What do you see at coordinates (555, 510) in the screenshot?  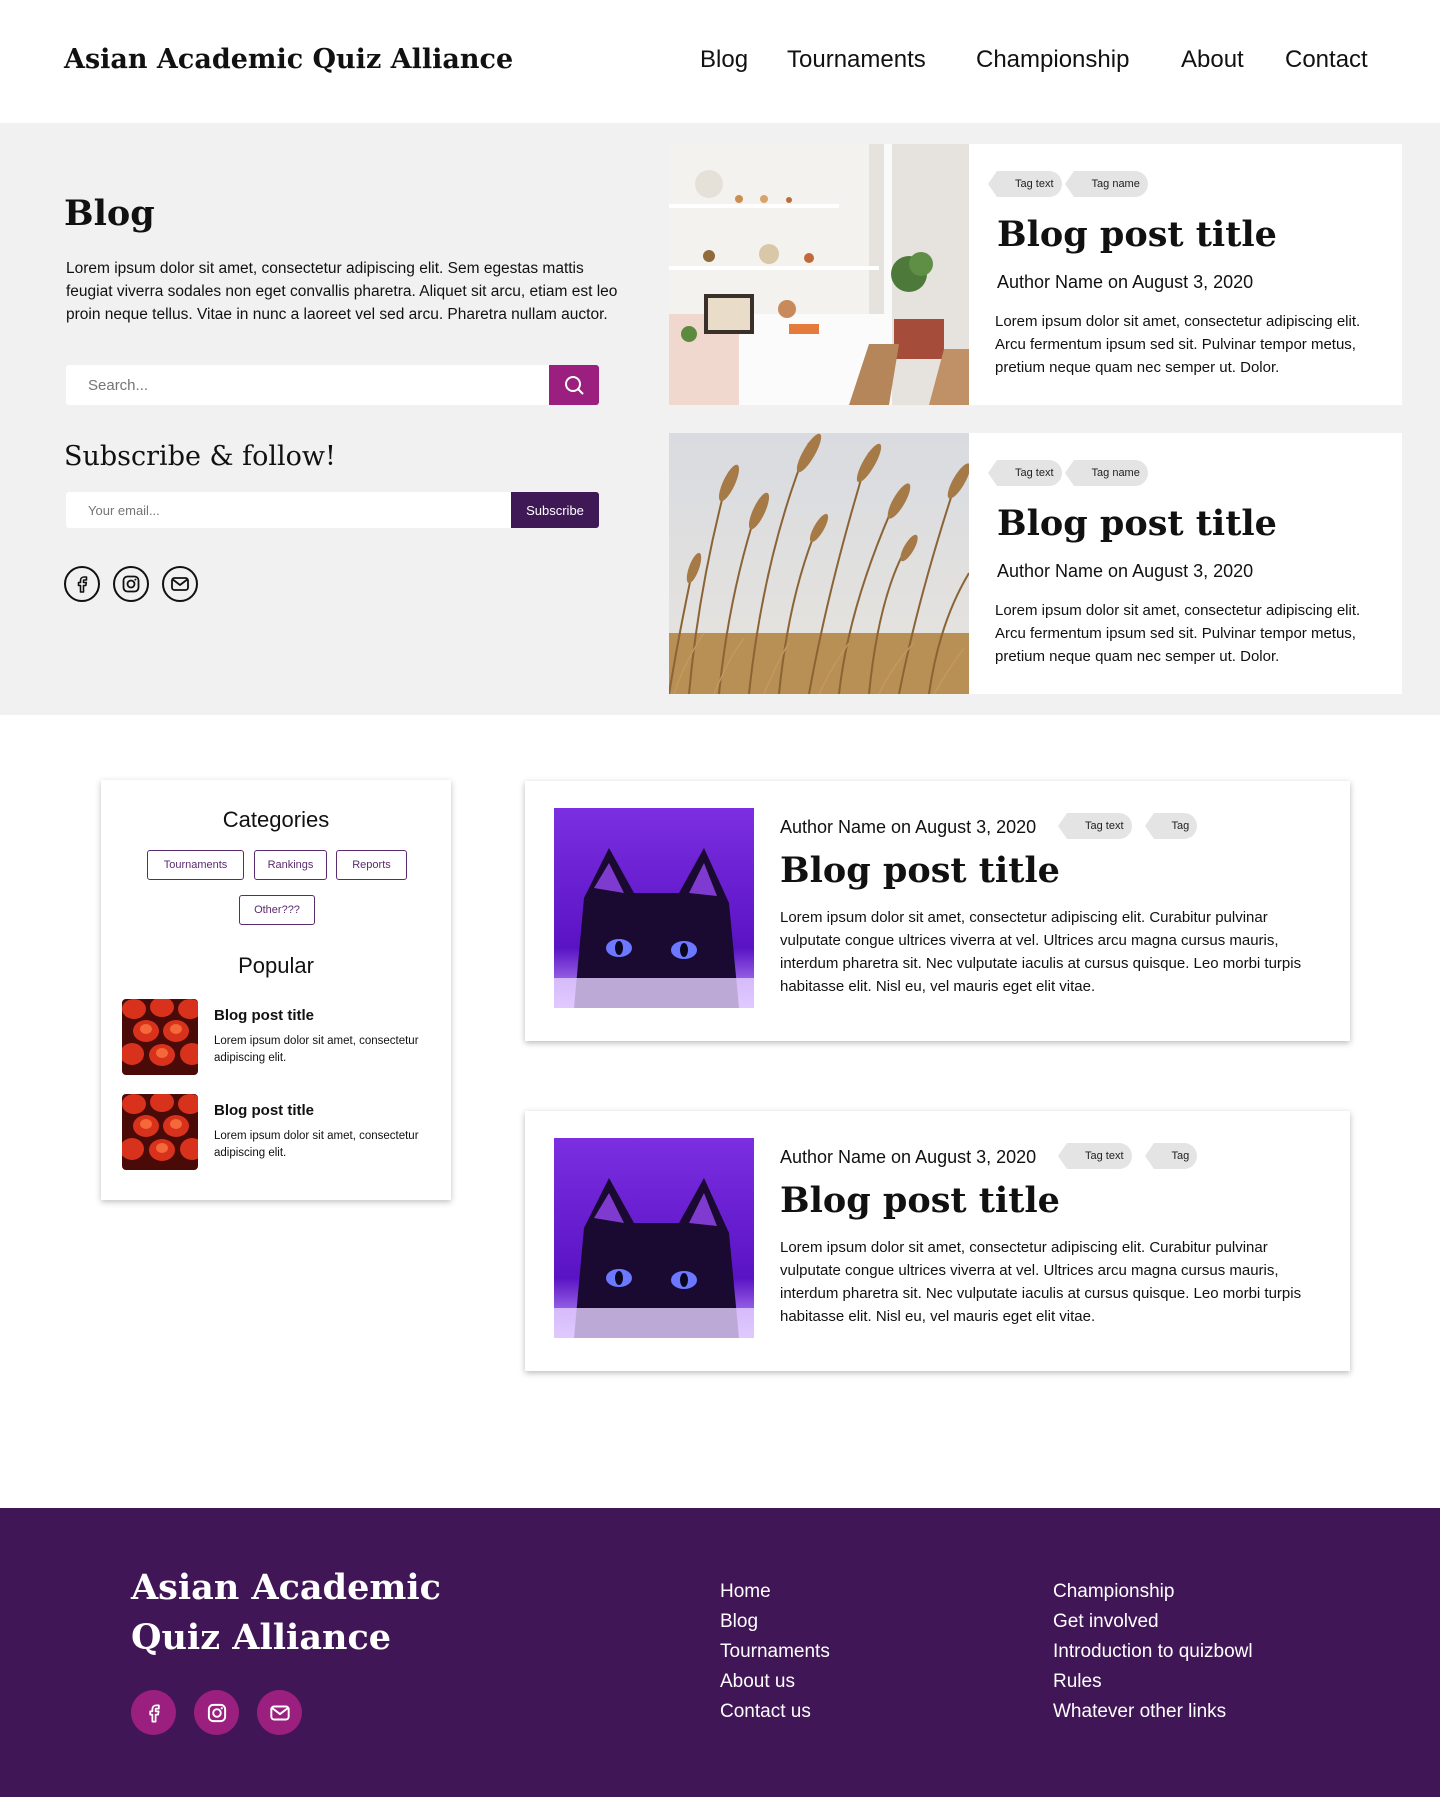 I see `subscribe-button: Subscribe` at bounding box center [555, 510].